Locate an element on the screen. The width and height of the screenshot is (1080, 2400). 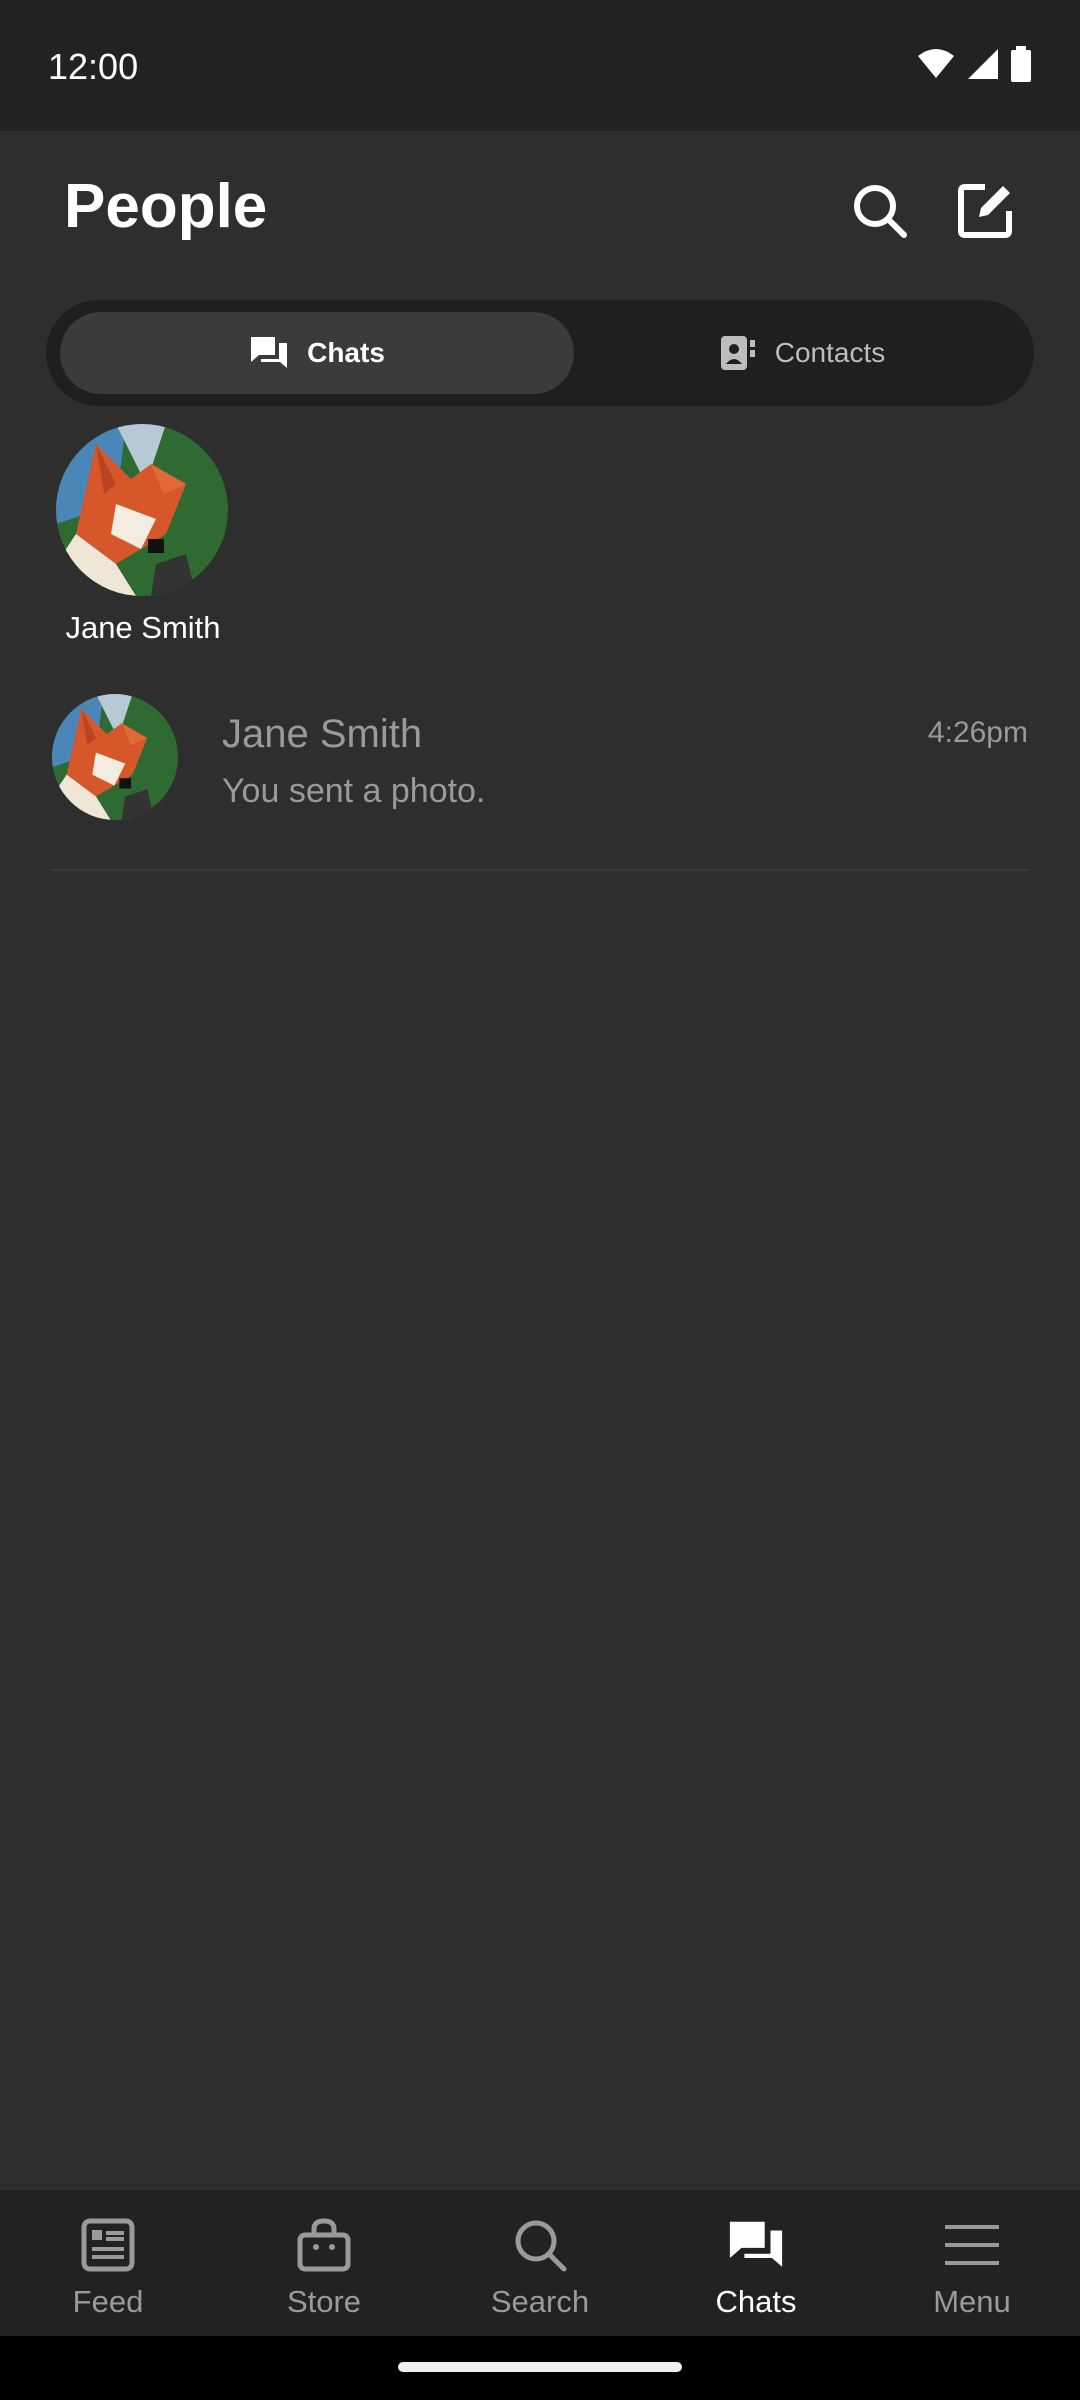
nav-label-store: Store is located at coordinates (324, 2301).